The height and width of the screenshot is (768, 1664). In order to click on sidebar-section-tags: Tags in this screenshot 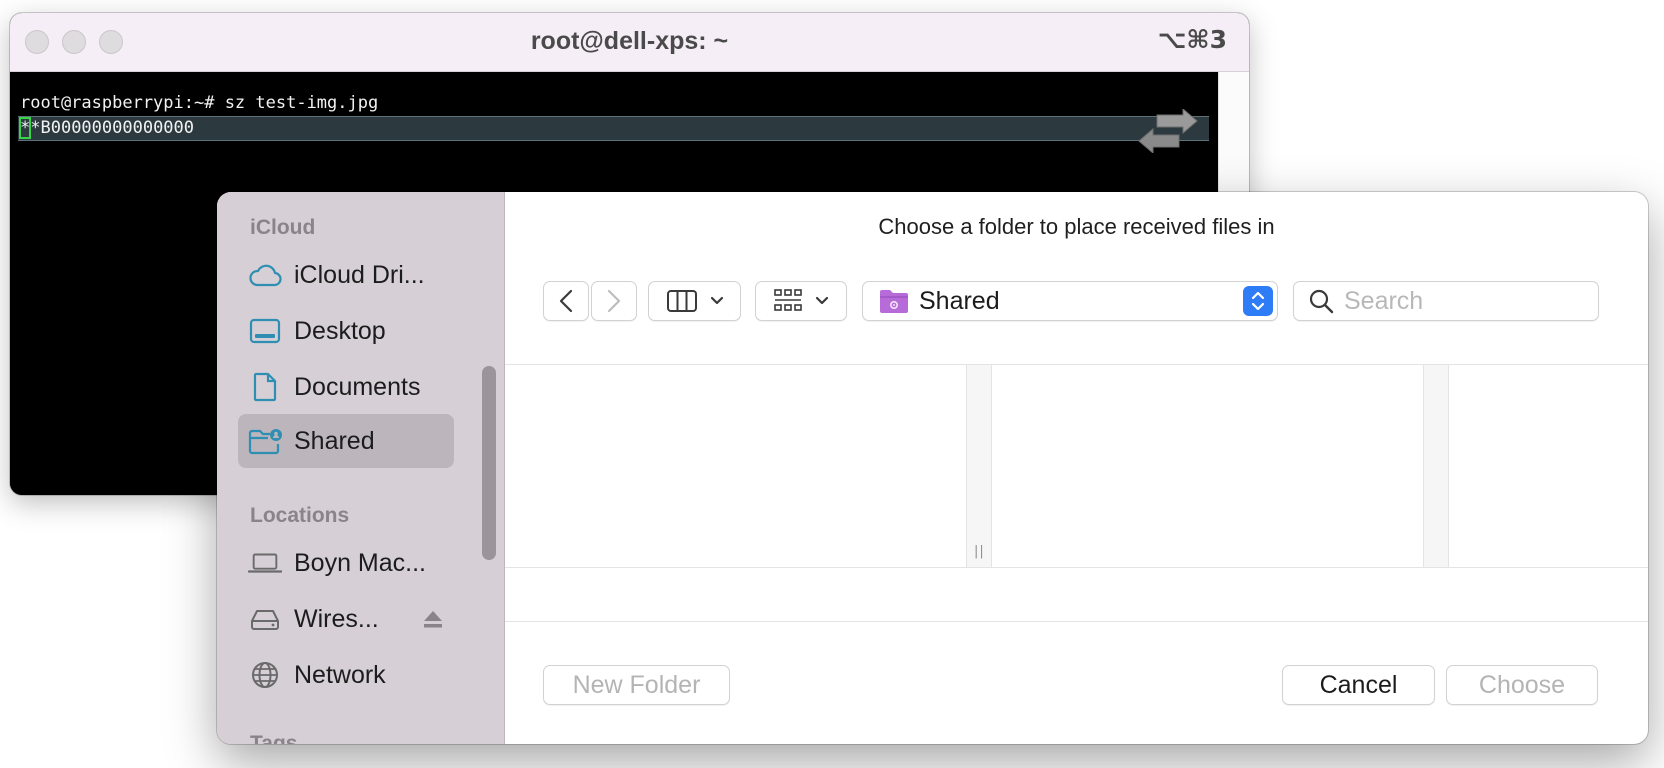, I will do `click(274, 738)`.